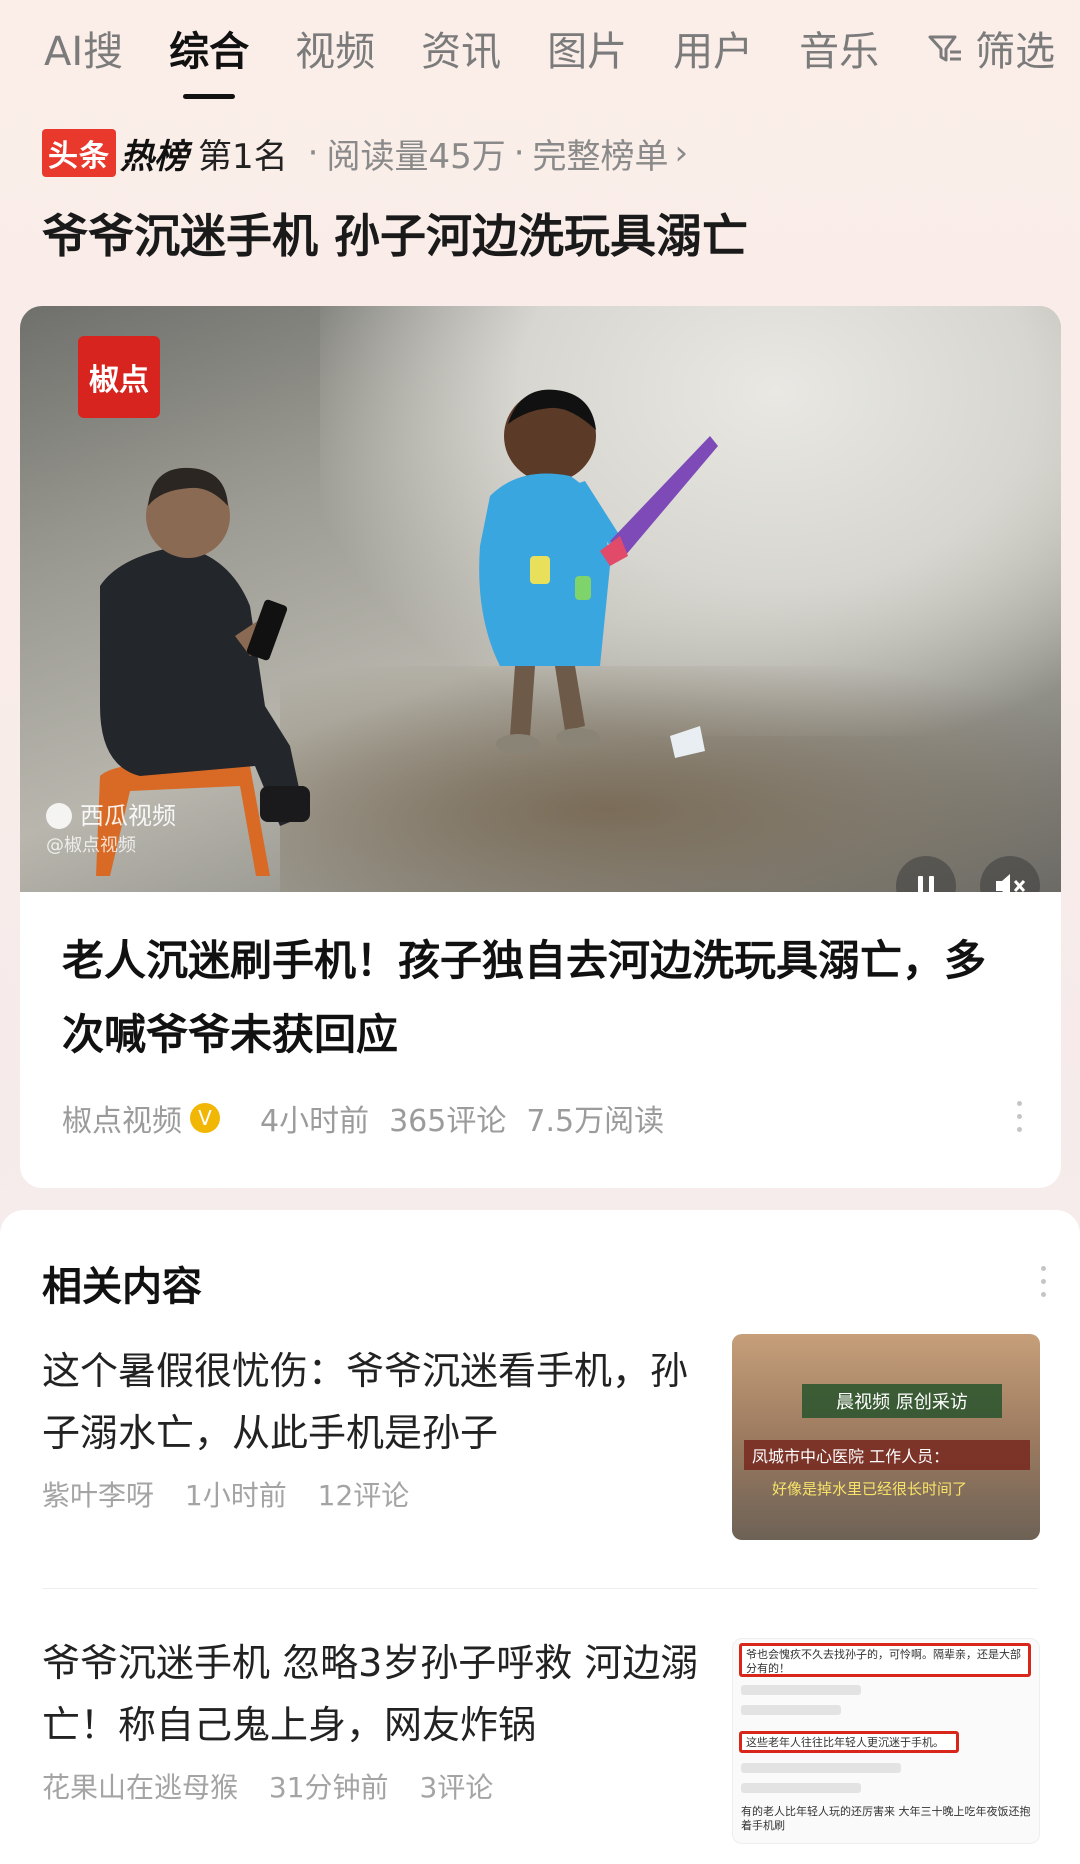 This screenshot has height=1864, width=1080. What do you see at coordinates (119, 377) in the screenshot?
I see `brand-logo-badge: 椒点` at bounding box center [119, 377].